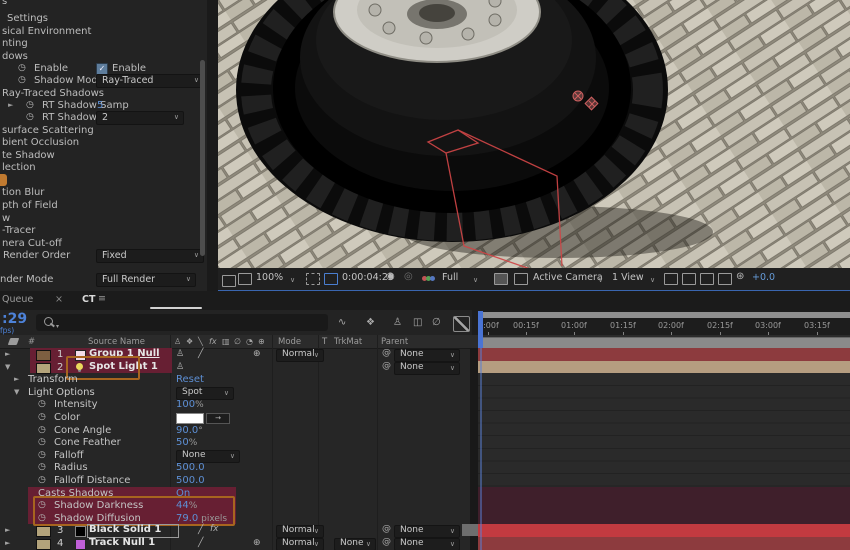 The width and height of the screenshot is (850, 550). I want to click on resolution-select: Full, so click(450, 277).